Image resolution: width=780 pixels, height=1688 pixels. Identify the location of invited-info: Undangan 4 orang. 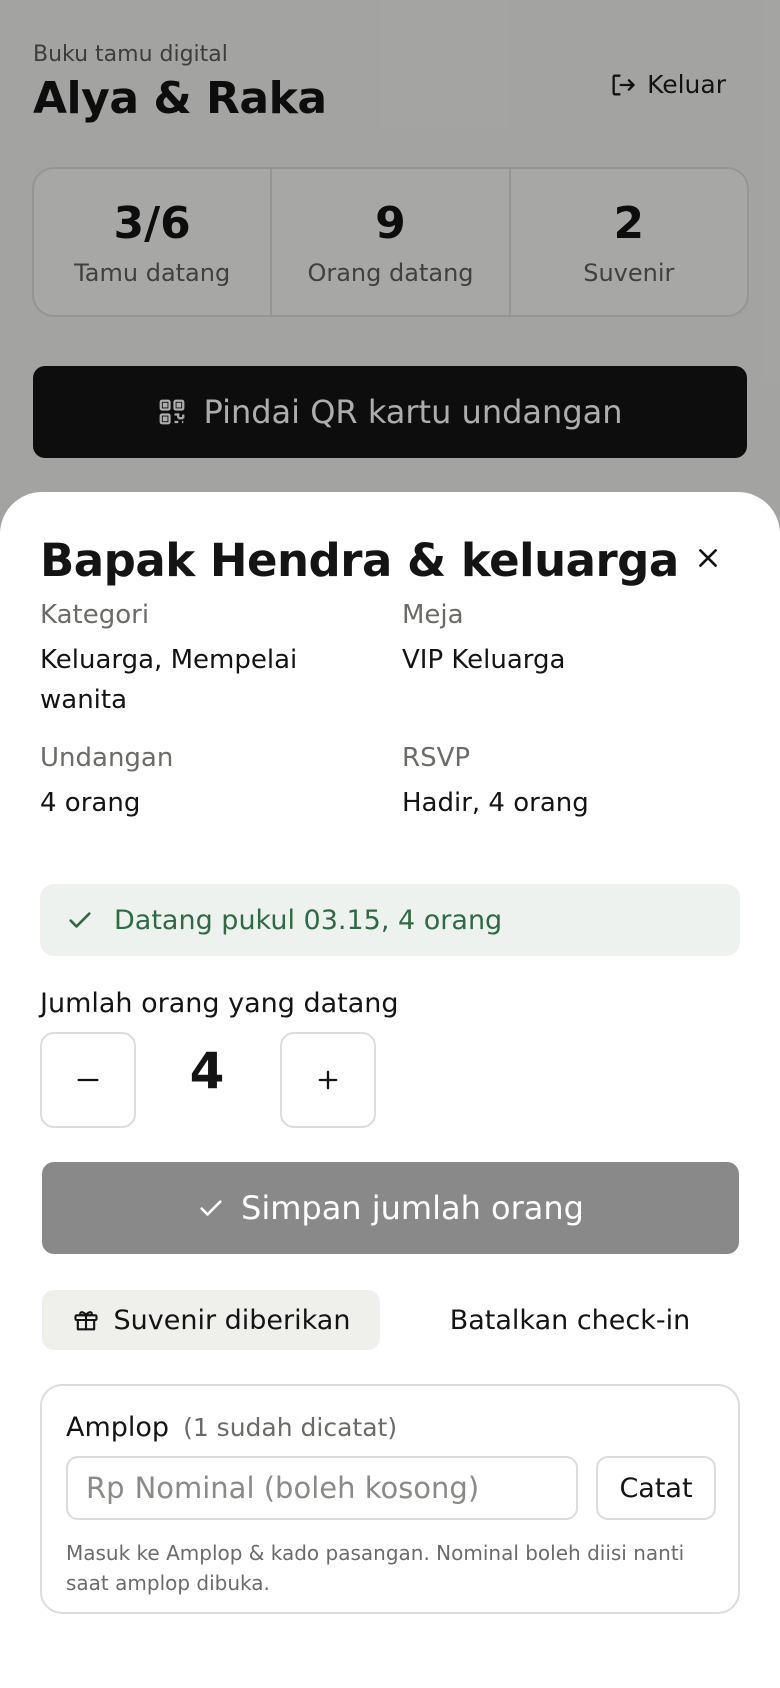
(205, 783).